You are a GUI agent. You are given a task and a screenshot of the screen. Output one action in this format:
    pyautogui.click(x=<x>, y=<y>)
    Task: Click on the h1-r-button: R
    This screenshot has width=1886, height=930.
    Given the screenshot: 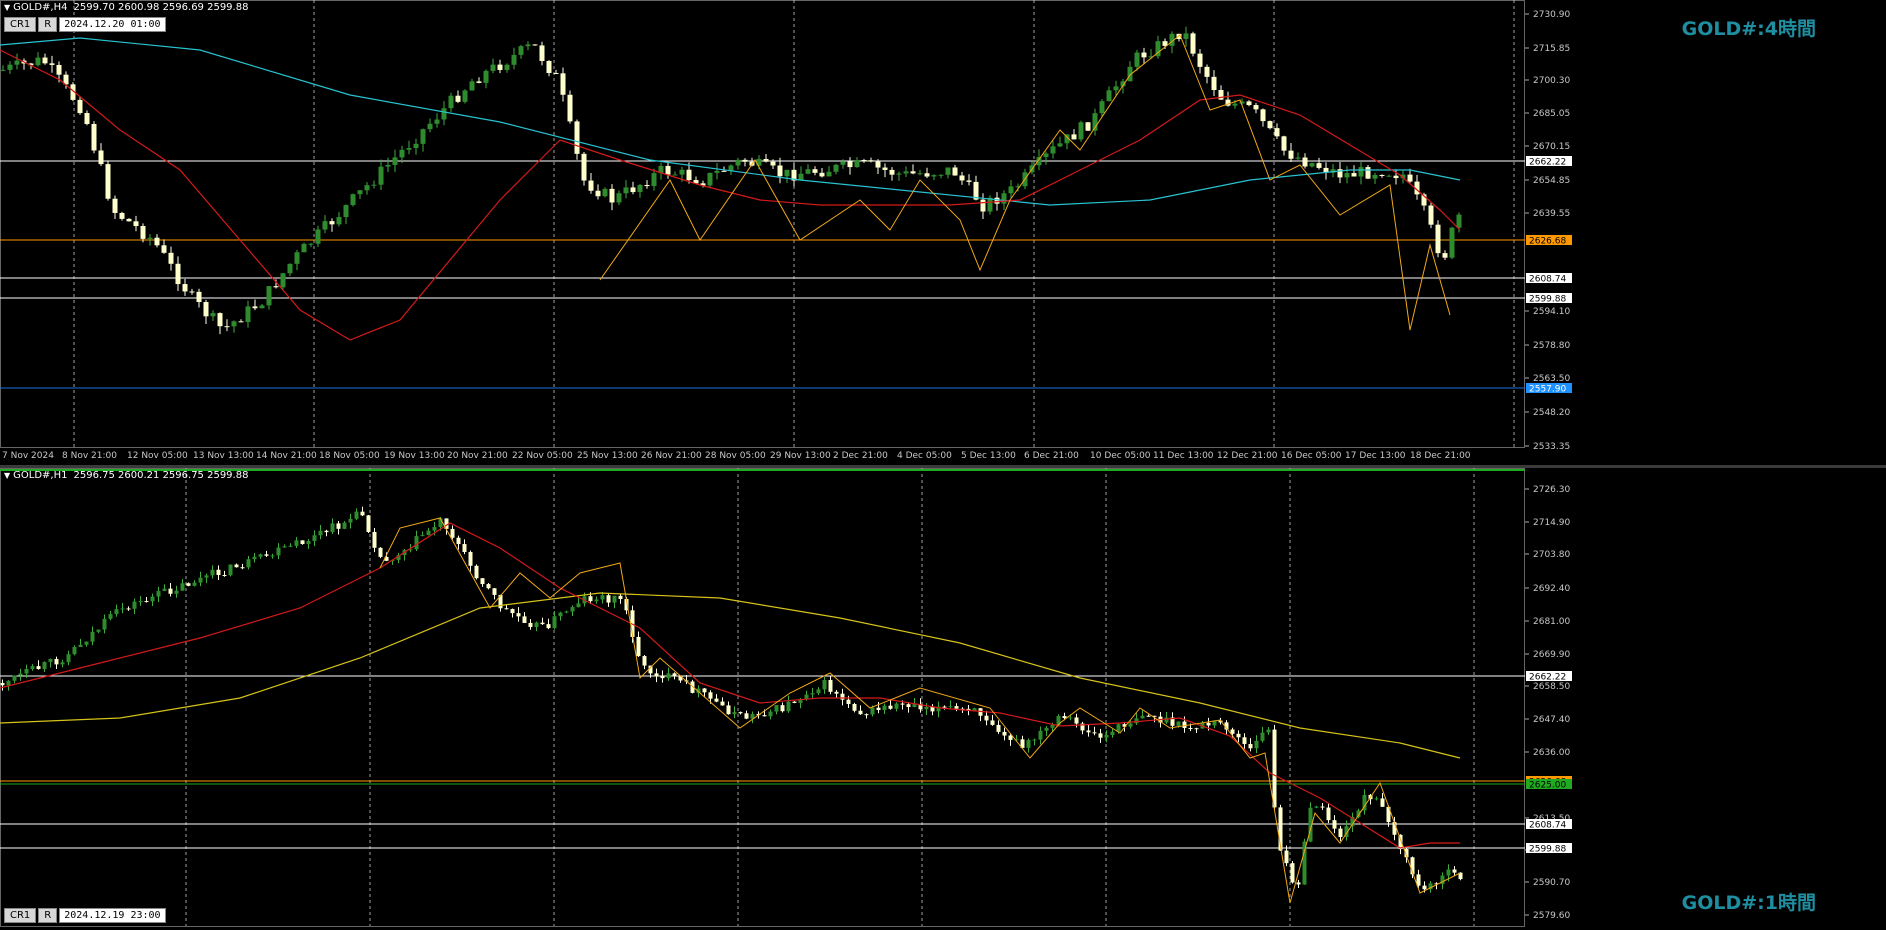 What is the action you would take?
    pyautogui.click(x=48, y=915)
    